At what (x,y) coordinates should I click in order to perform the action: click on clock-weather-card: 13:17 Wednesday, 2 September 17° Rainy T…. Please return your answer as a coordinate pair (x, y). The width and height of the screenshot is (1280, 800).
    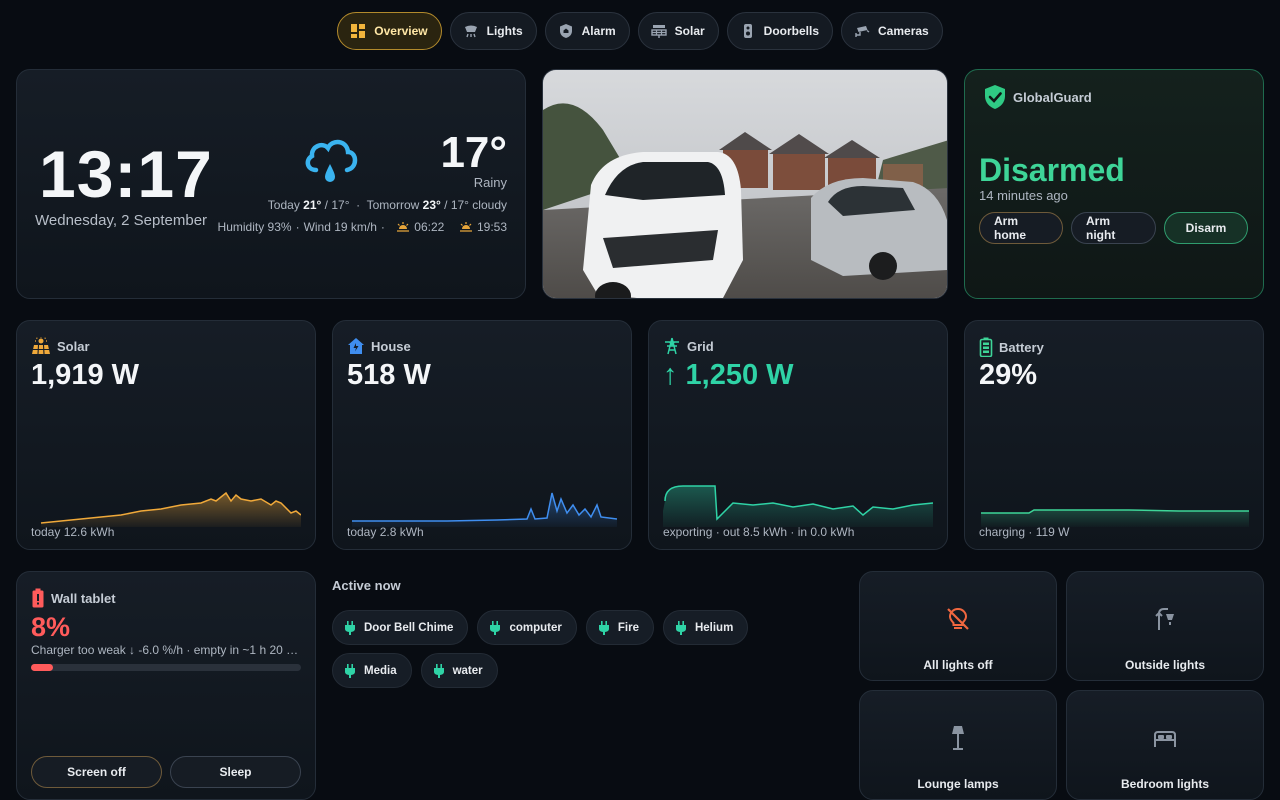
    Looking at the image, I should click on (271, 184).